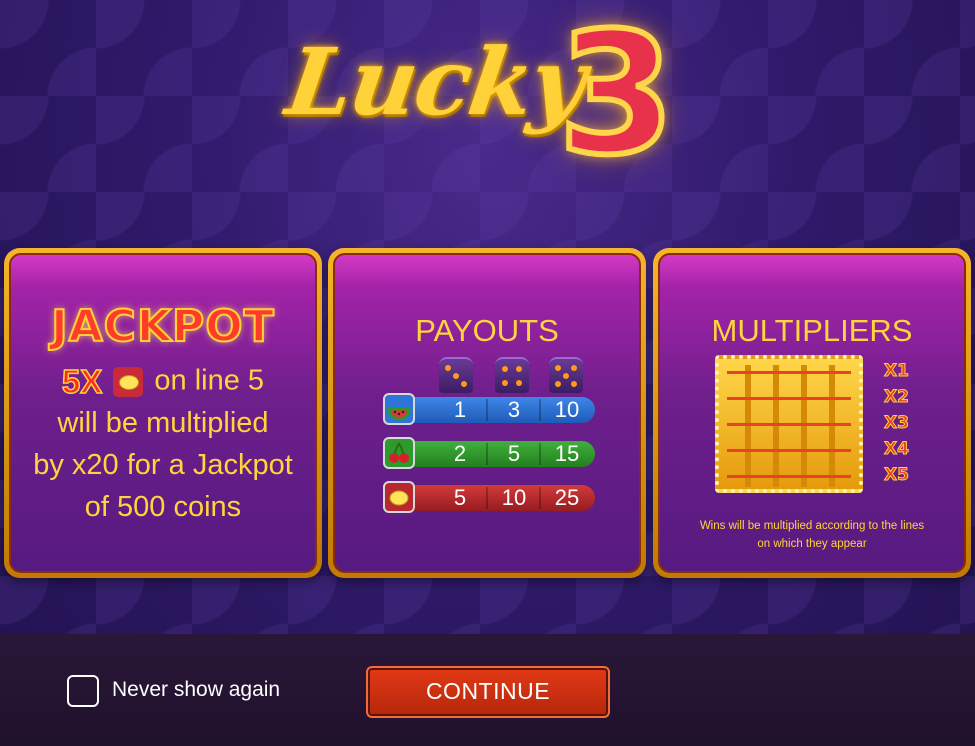  I want to click on never-show-checkbox, so click(83, 691).